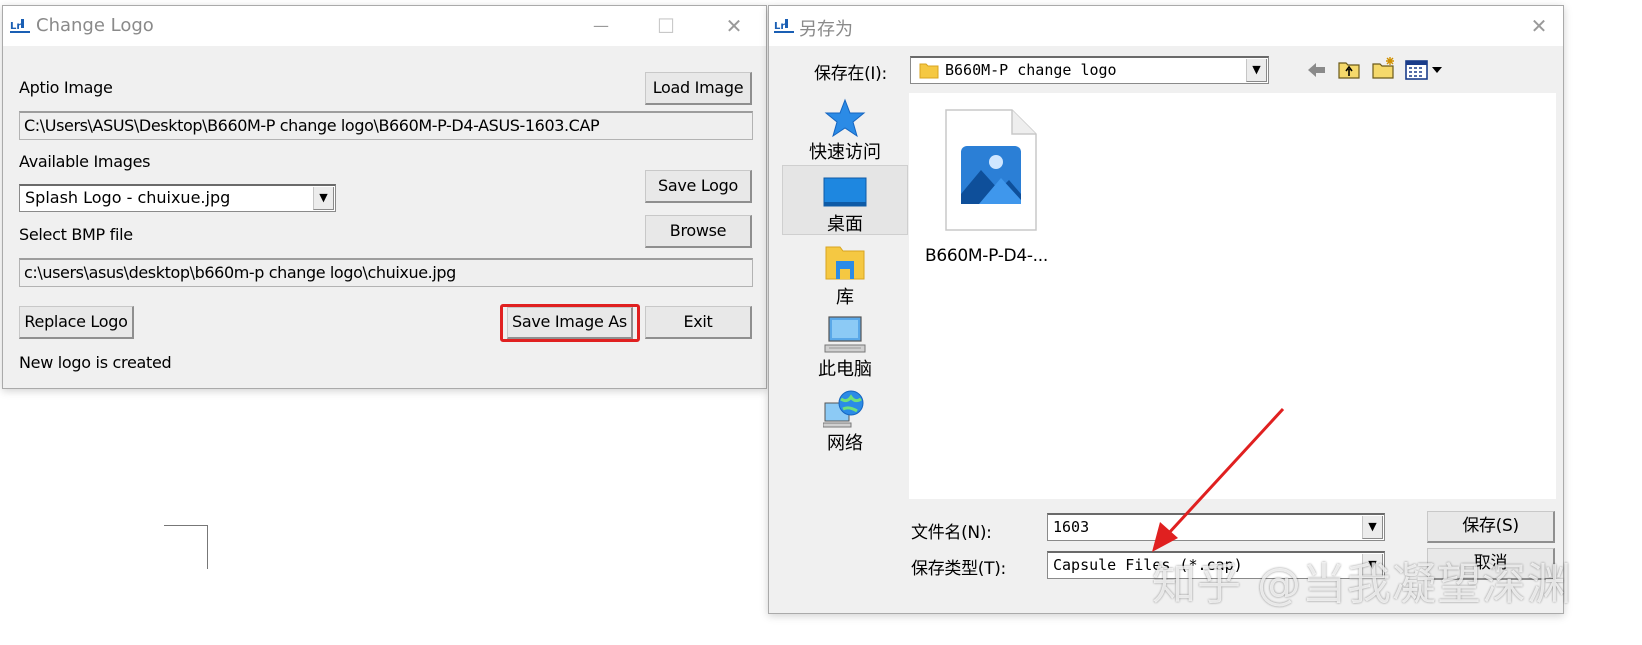  I want to click on watermark: 知乎 @当我凝望深渊, so click(1362, 584).